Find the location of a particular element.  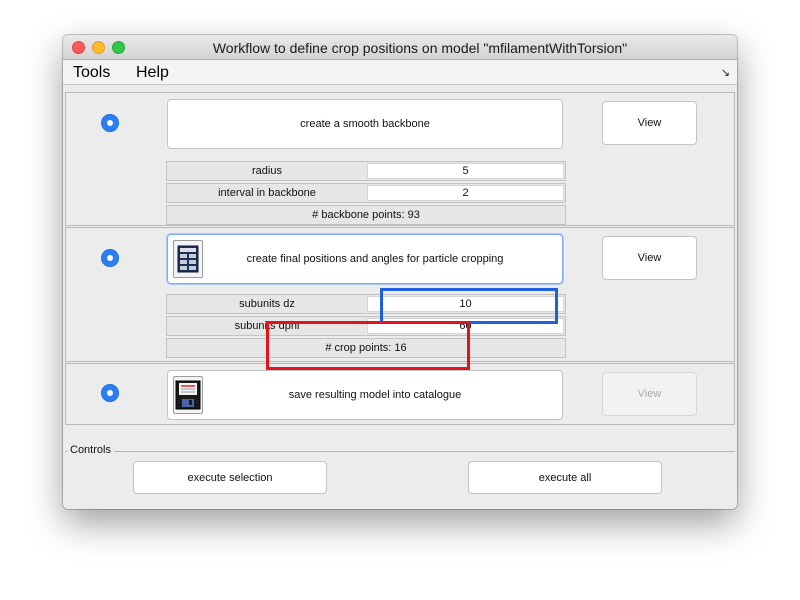

save-model-button: save resulting model into catalogue is located at coordinates (365, 395).